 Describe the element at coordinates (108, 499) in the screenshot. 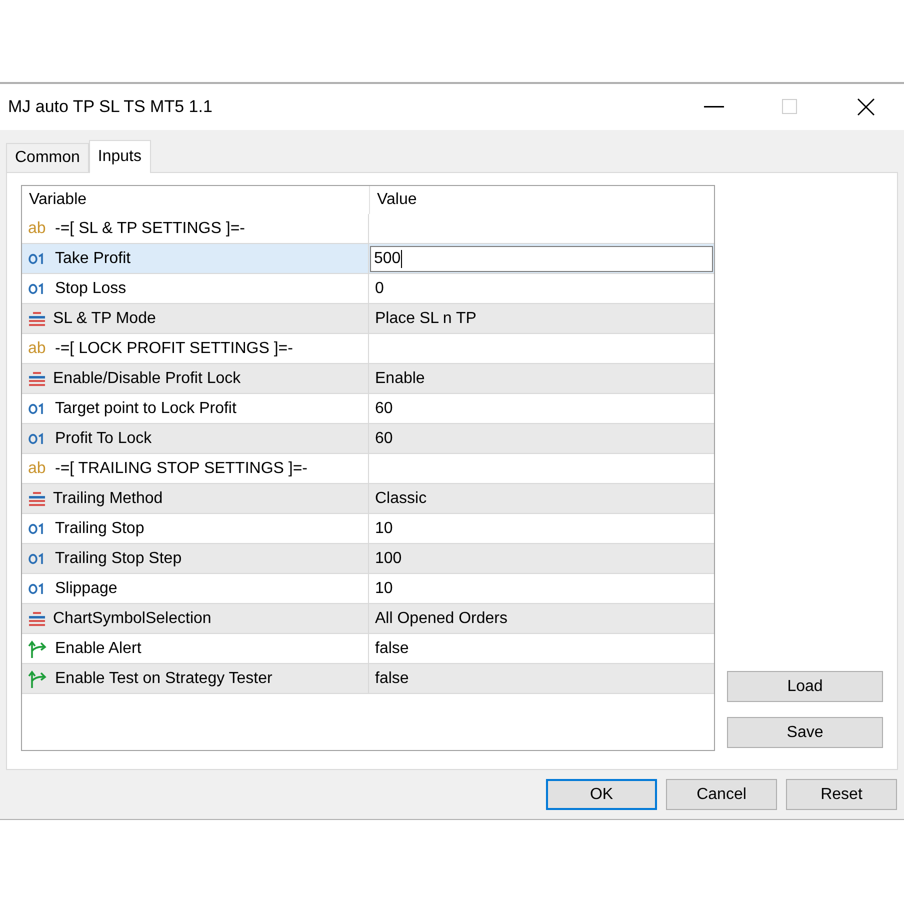

I see `variable-name: Trailing Method` at that location.